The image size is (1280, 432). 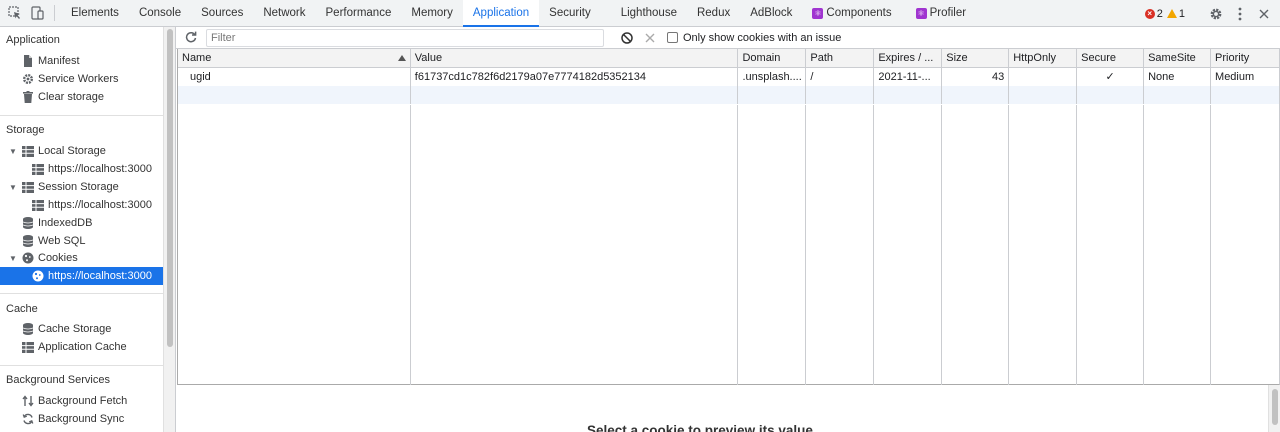 What do you see at coordinates (359, 13) in the screenshot?
I see `tab-performance: Performance` at bounding box center [359, 13].